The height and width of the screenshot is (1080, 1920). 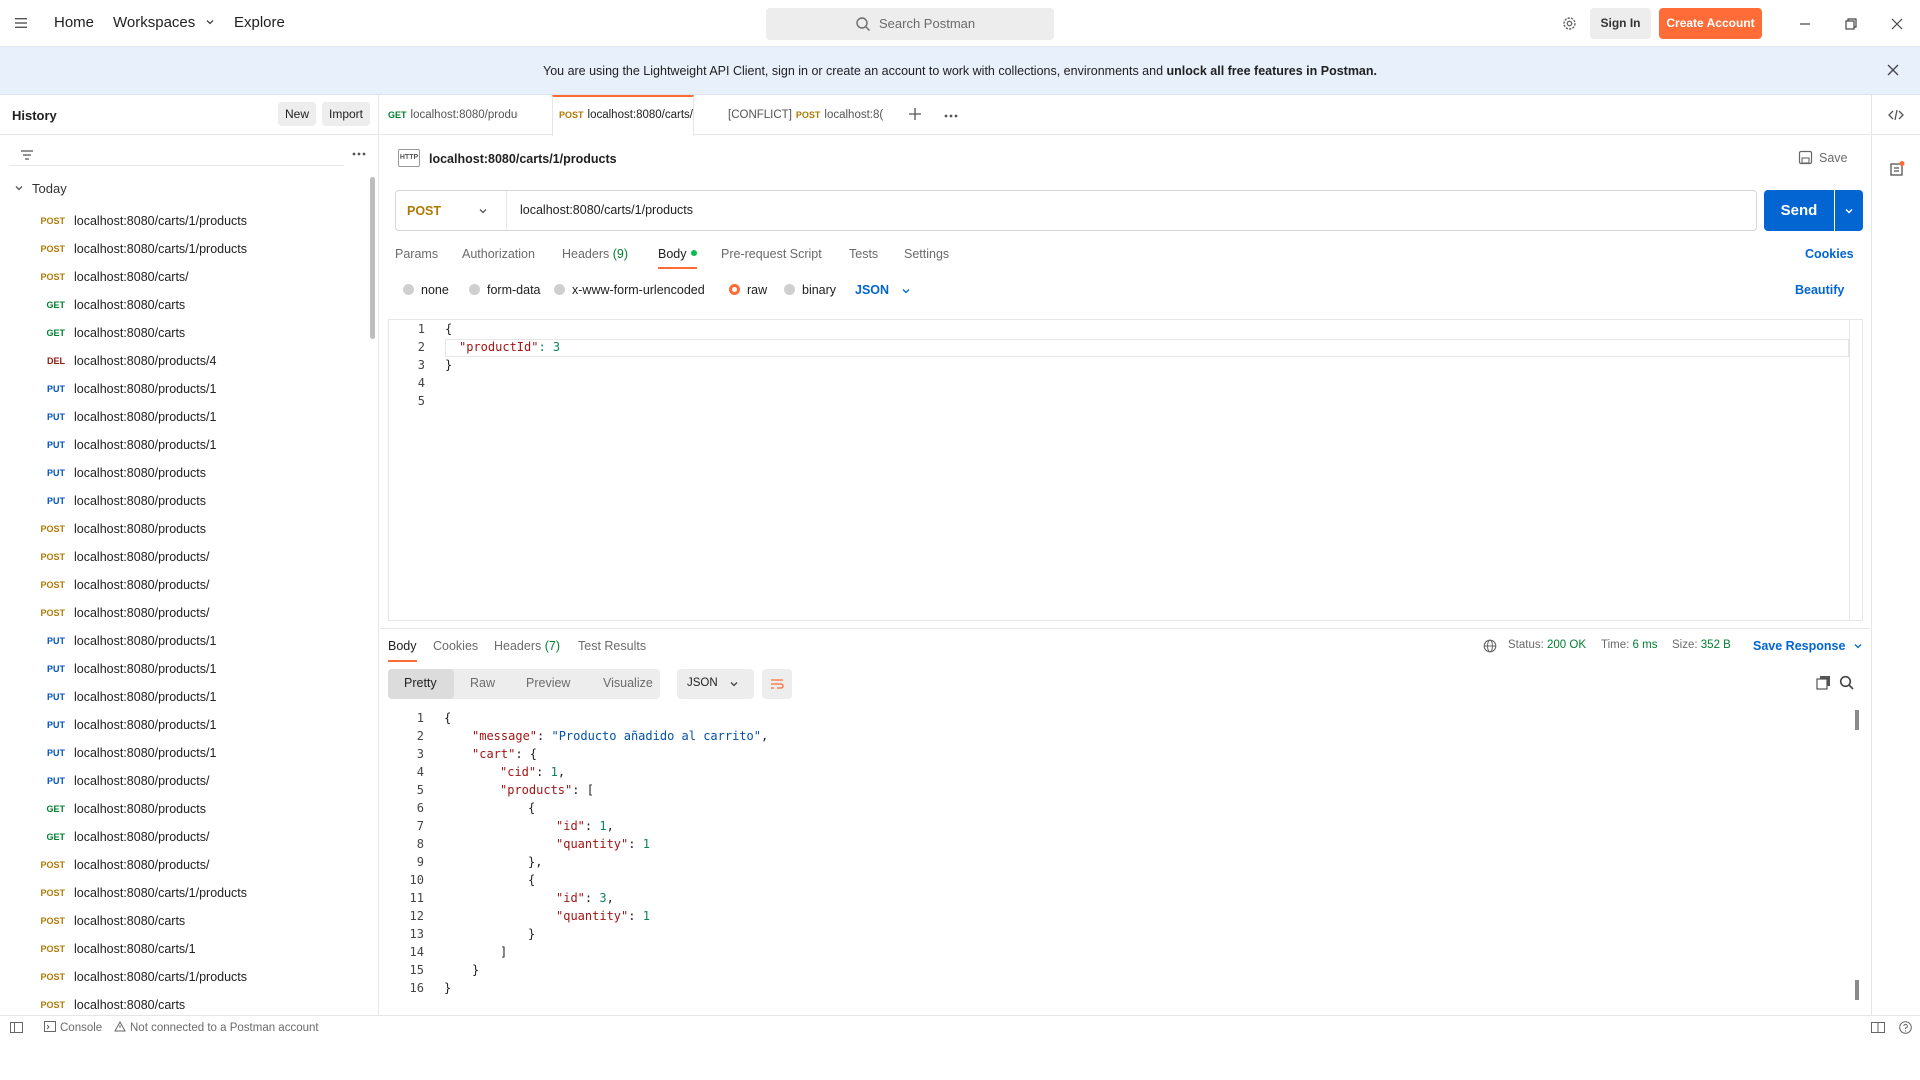 I want to click on radio-none: none, so click(x=426, y=290).